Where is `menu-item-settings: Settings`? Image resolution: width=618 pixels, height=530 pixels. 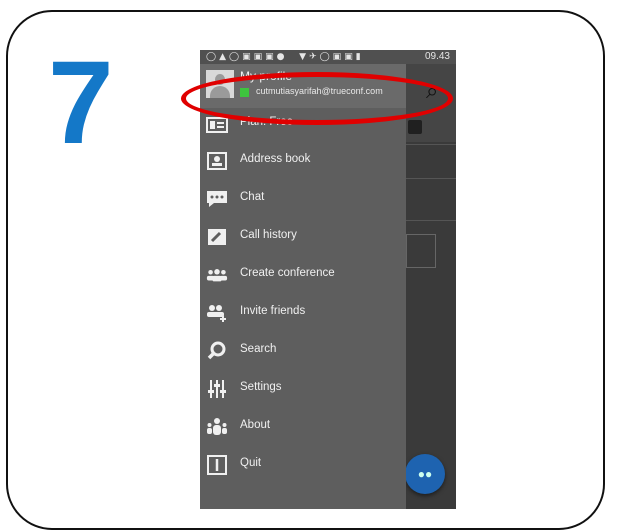 menu-item-settings: Settings is located at coordinates (303, 389).